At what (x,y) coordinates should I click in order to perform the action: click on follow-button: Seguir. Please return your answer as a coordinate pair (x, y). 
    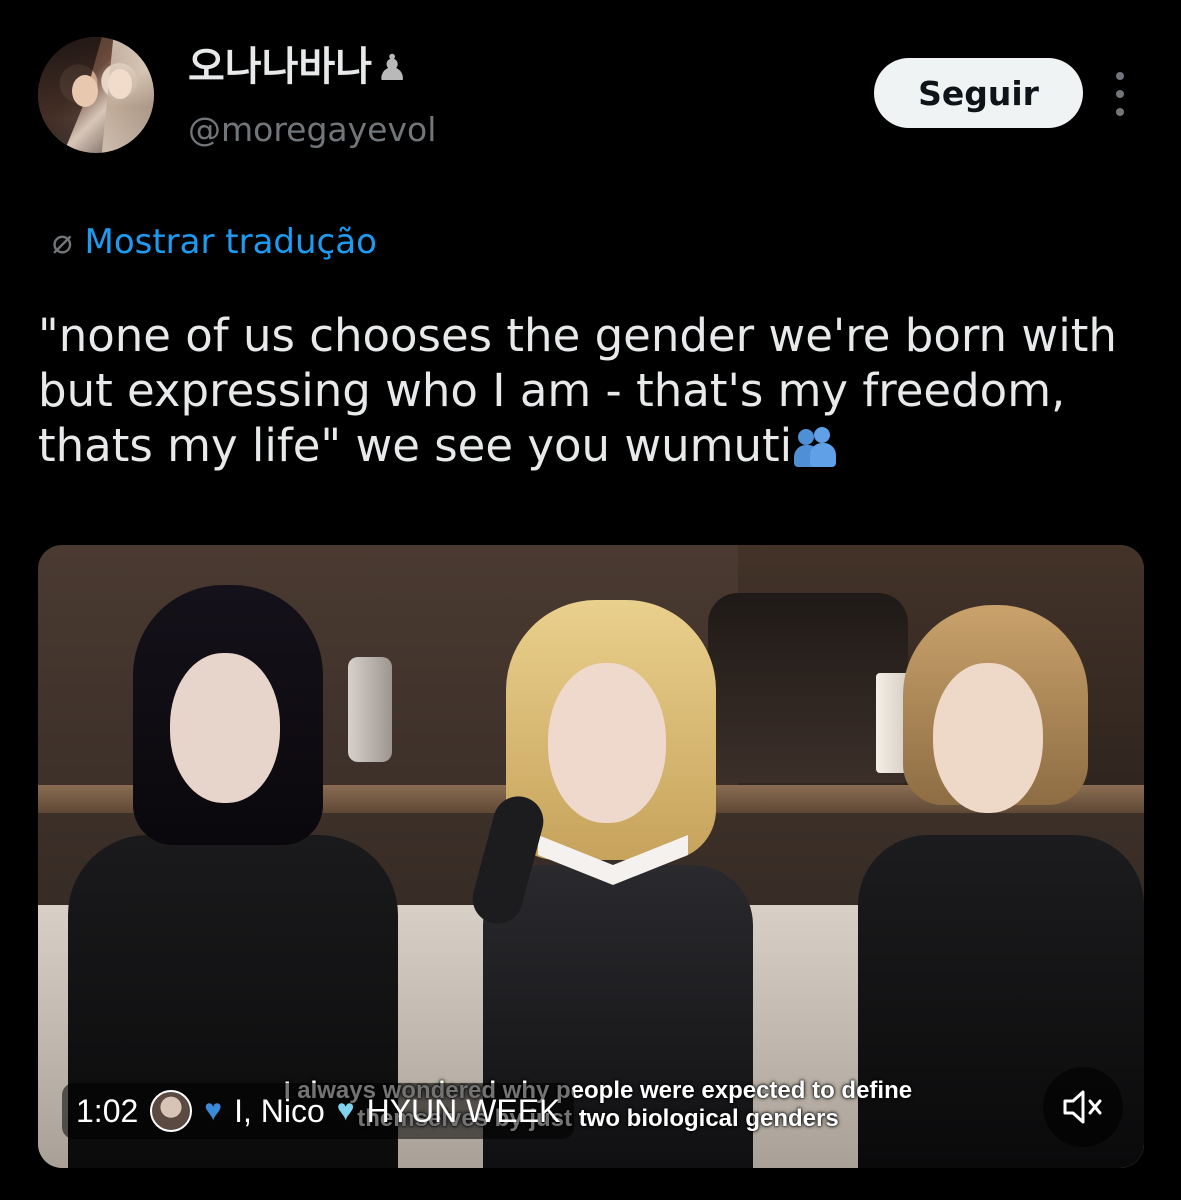
    Looking at the image, I should click on (978, 93).